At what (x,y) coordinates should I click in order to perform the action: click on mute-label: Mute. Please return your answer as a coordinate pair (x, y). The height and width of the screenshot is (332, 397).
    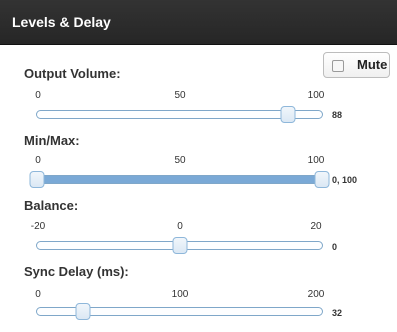
    Looking at the image, I should click on (372, 64).